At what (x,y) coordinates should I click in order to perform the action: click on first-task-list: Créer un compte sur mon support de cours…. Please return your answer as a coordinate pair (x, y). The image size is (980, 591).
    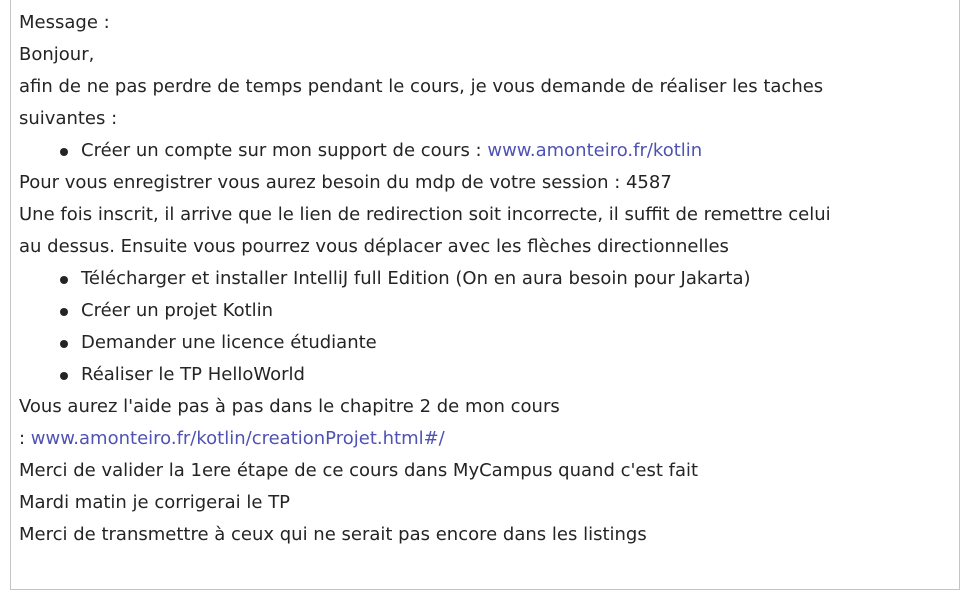
    Looking at the image, I should click on (489, 151).